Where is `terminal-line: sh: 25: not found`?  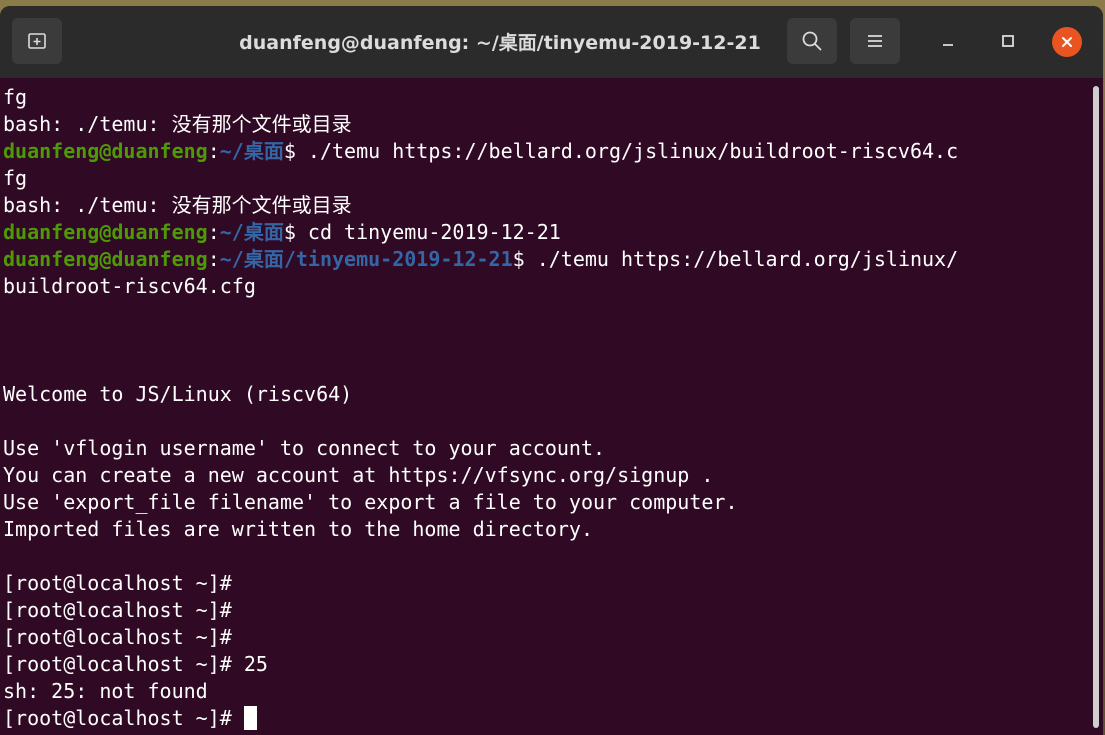
terminal-line: sh: 25: not found is located at coordinates (105, 691).